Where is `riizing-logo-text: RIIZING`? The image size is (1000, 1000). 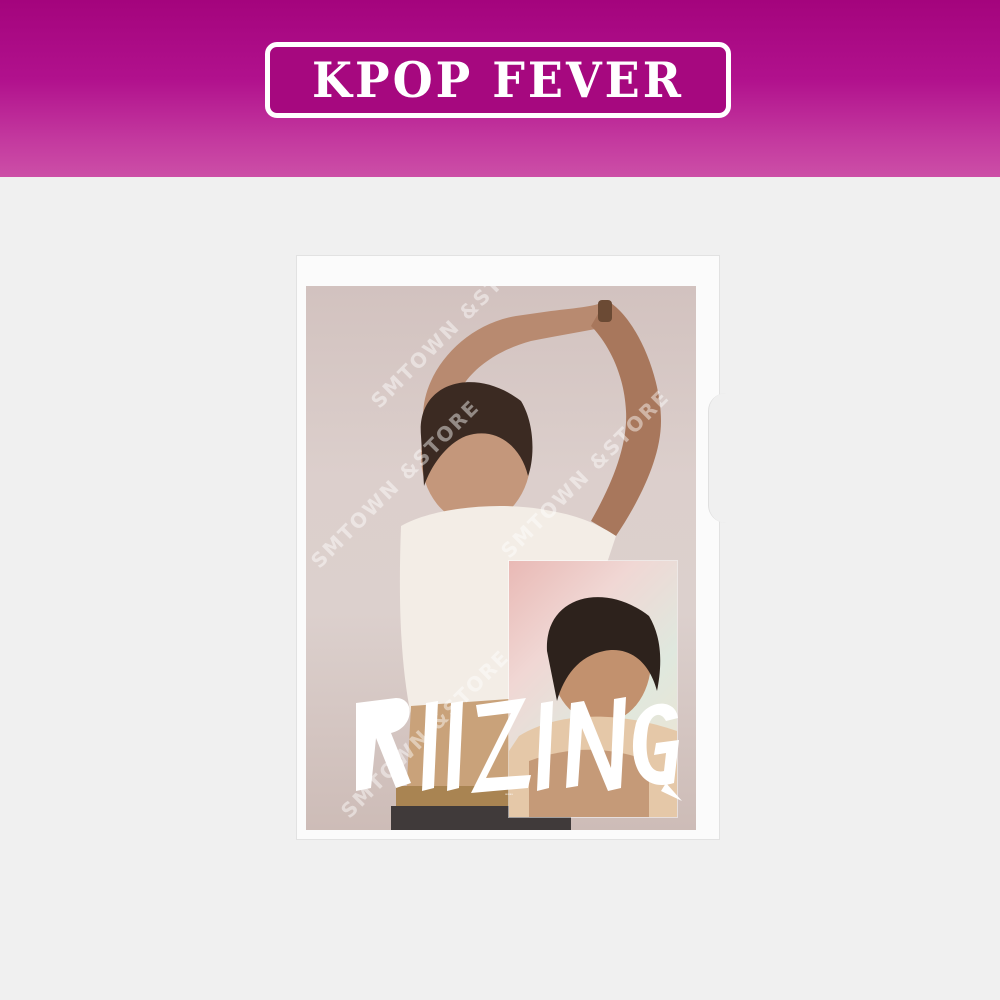 riizing-logo-text: RIIZING is located at coordinates (509, 795).